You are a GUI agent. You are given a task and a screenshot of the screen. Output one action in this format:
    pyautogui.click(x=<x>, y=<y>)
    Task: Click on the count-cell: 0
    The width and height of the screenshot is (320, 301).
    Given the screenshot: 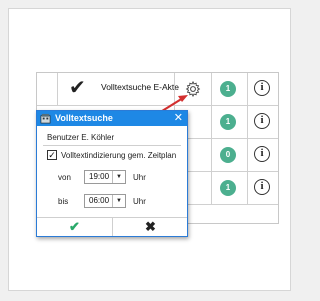 What is the action you would take?
    pyautogui.click(x=229, y=155)
    